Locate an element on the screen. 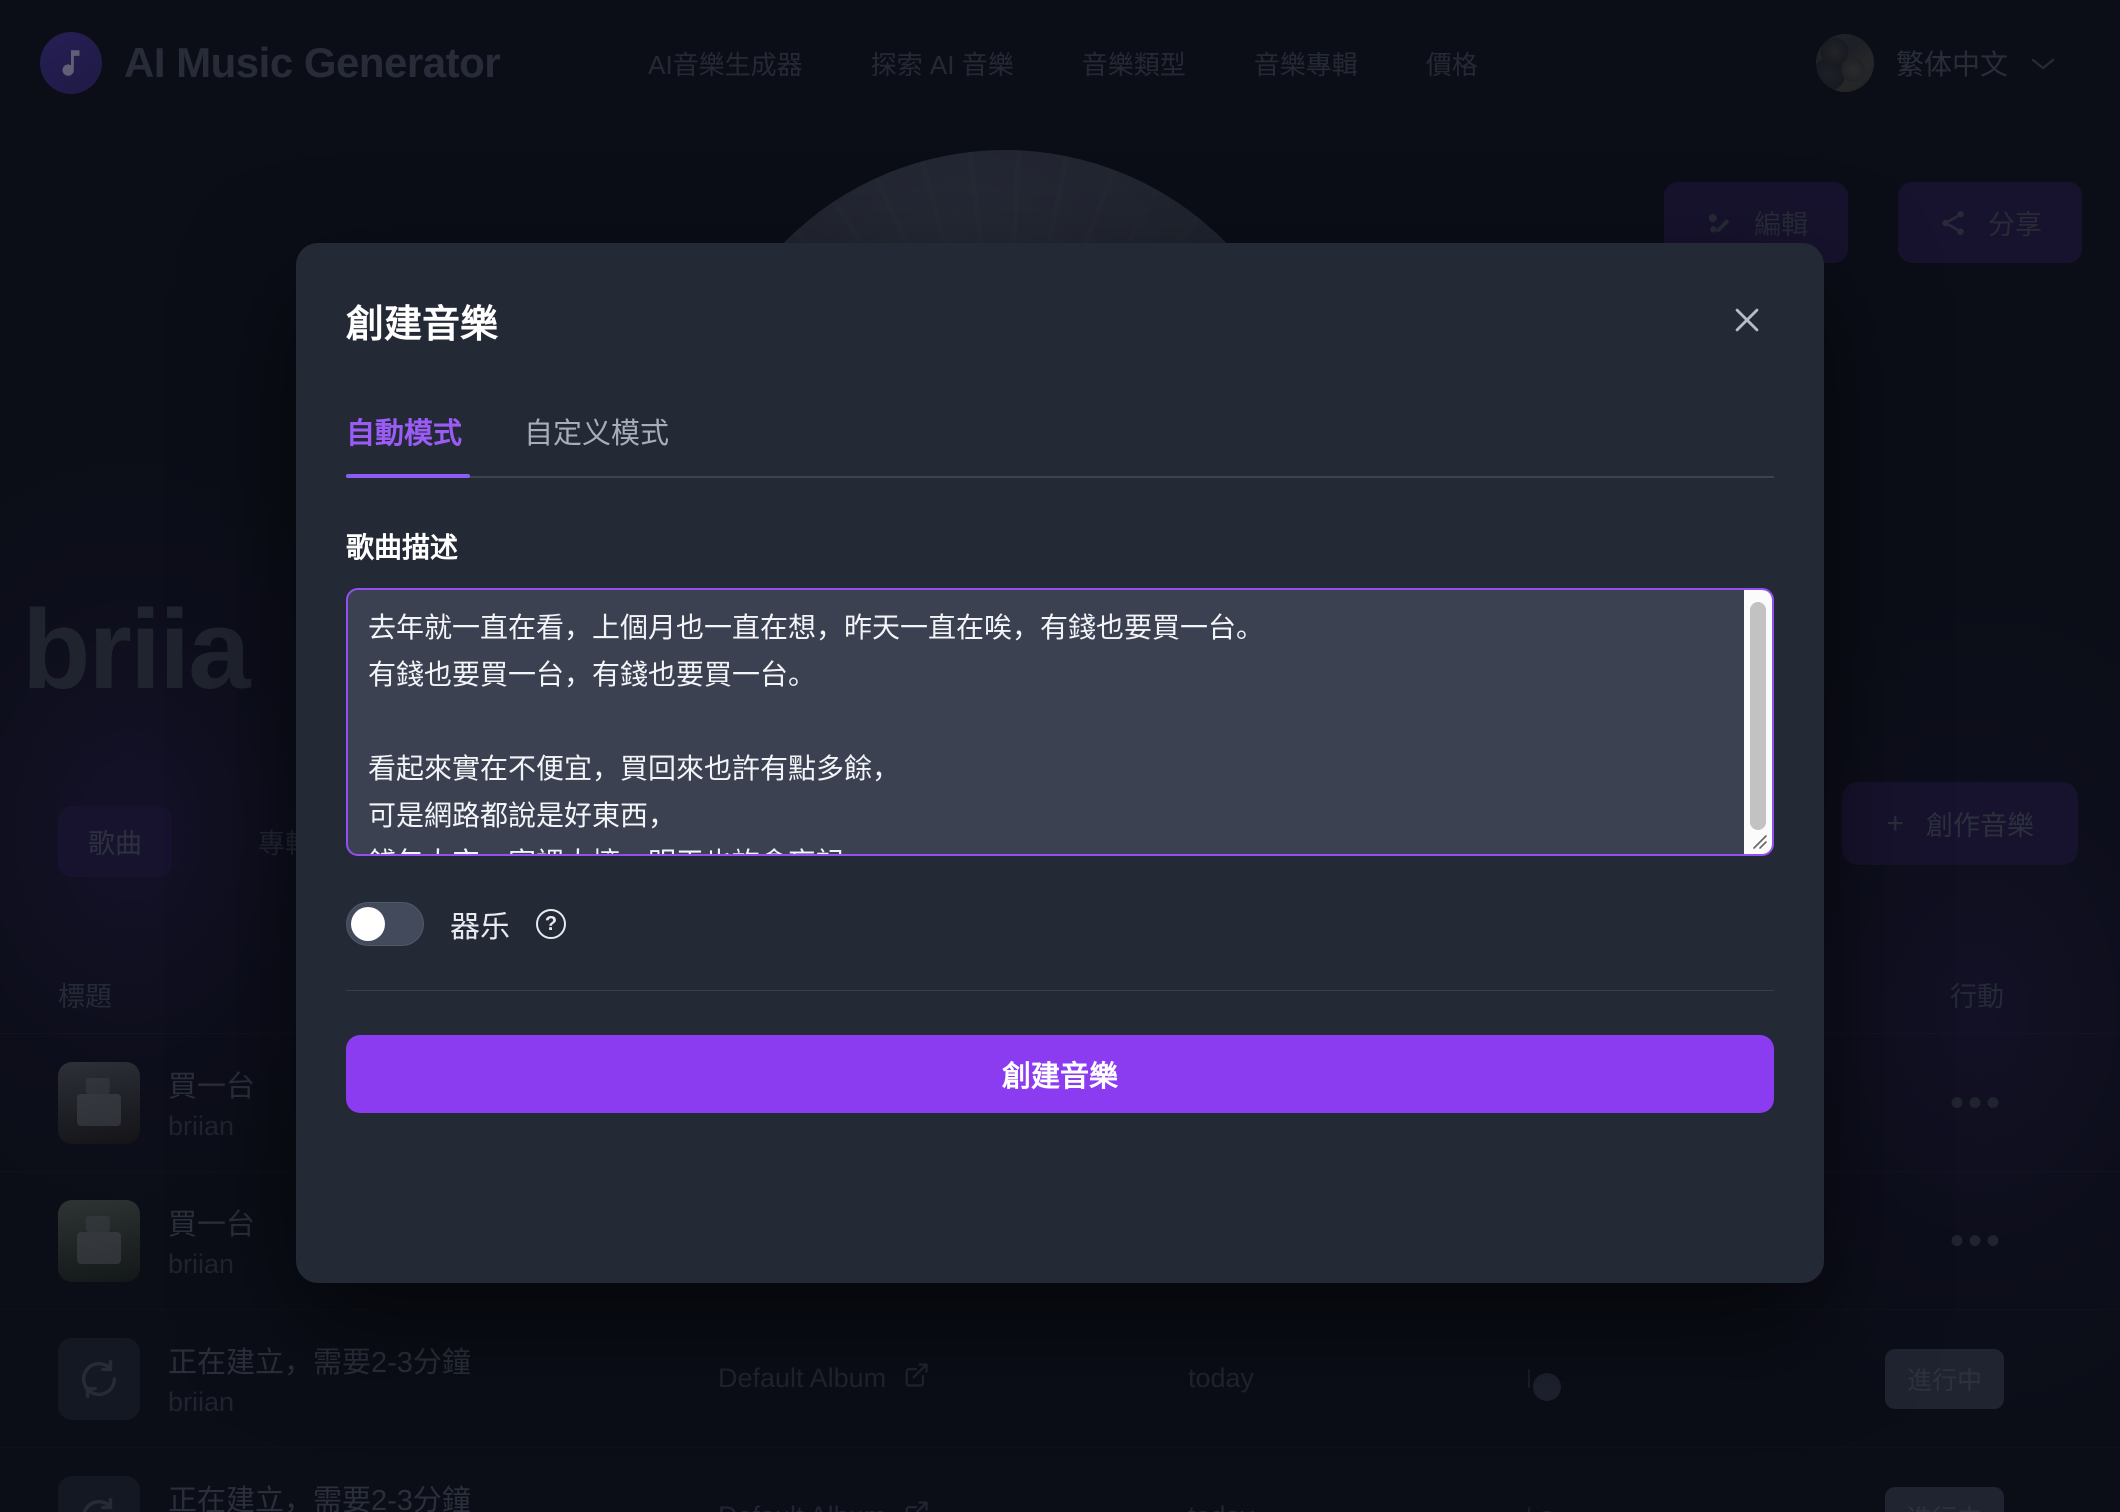  tab-auto-mode: 自動模式 is located at coordinates (404, 444).